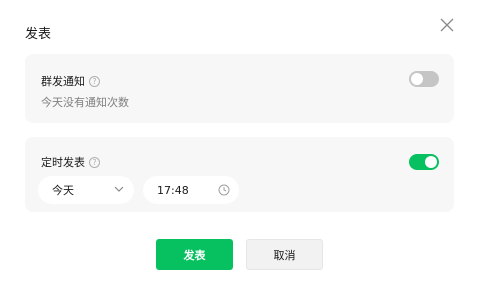 The width and height of the screenshot is (477, 293). What do you see at coordinates (173, 190) in the screenshot?
I see `time-value: 17:48` at bounding box center [173, 190].